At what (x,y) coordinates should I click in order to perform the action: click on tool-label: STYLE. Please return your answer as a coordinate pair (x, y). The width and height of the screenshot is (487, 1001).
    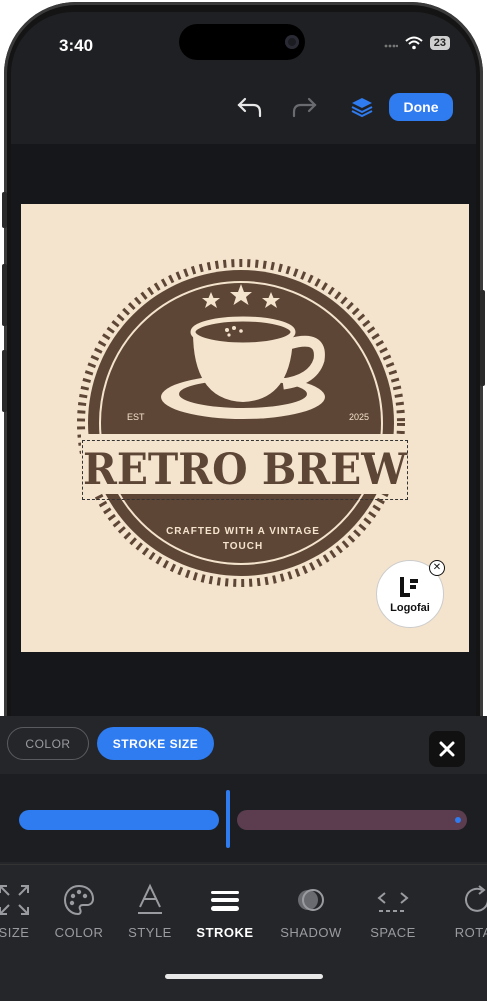
    Looking at the image, I should click on (150, 932).